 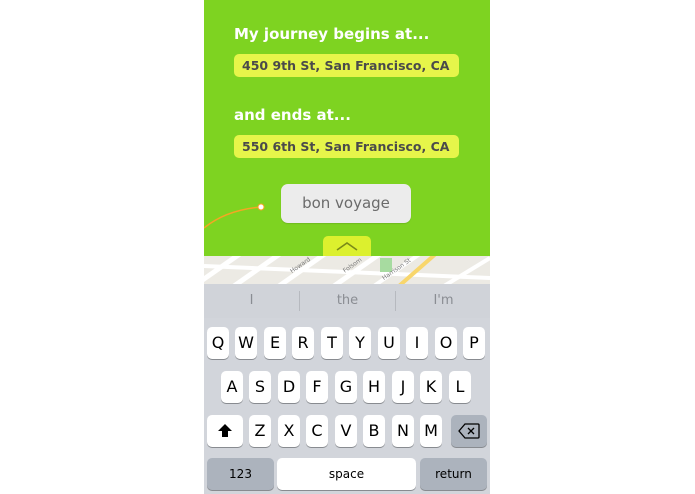 What do you see at coordinates (431, 431) in the screenshot?
I see `key-m: M` at bounding box center [431, 431].